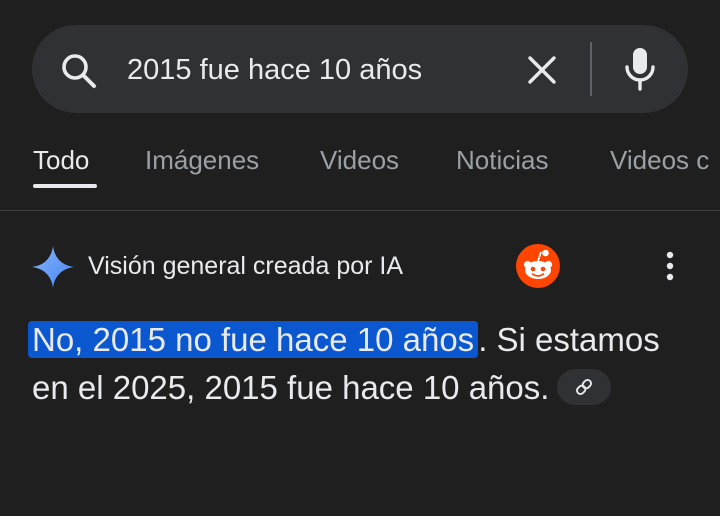 This screenshot has width=720, height=516. Describe the element at coordinates (538, 266) in the screenshot. I see `reddit-icon` at that location.